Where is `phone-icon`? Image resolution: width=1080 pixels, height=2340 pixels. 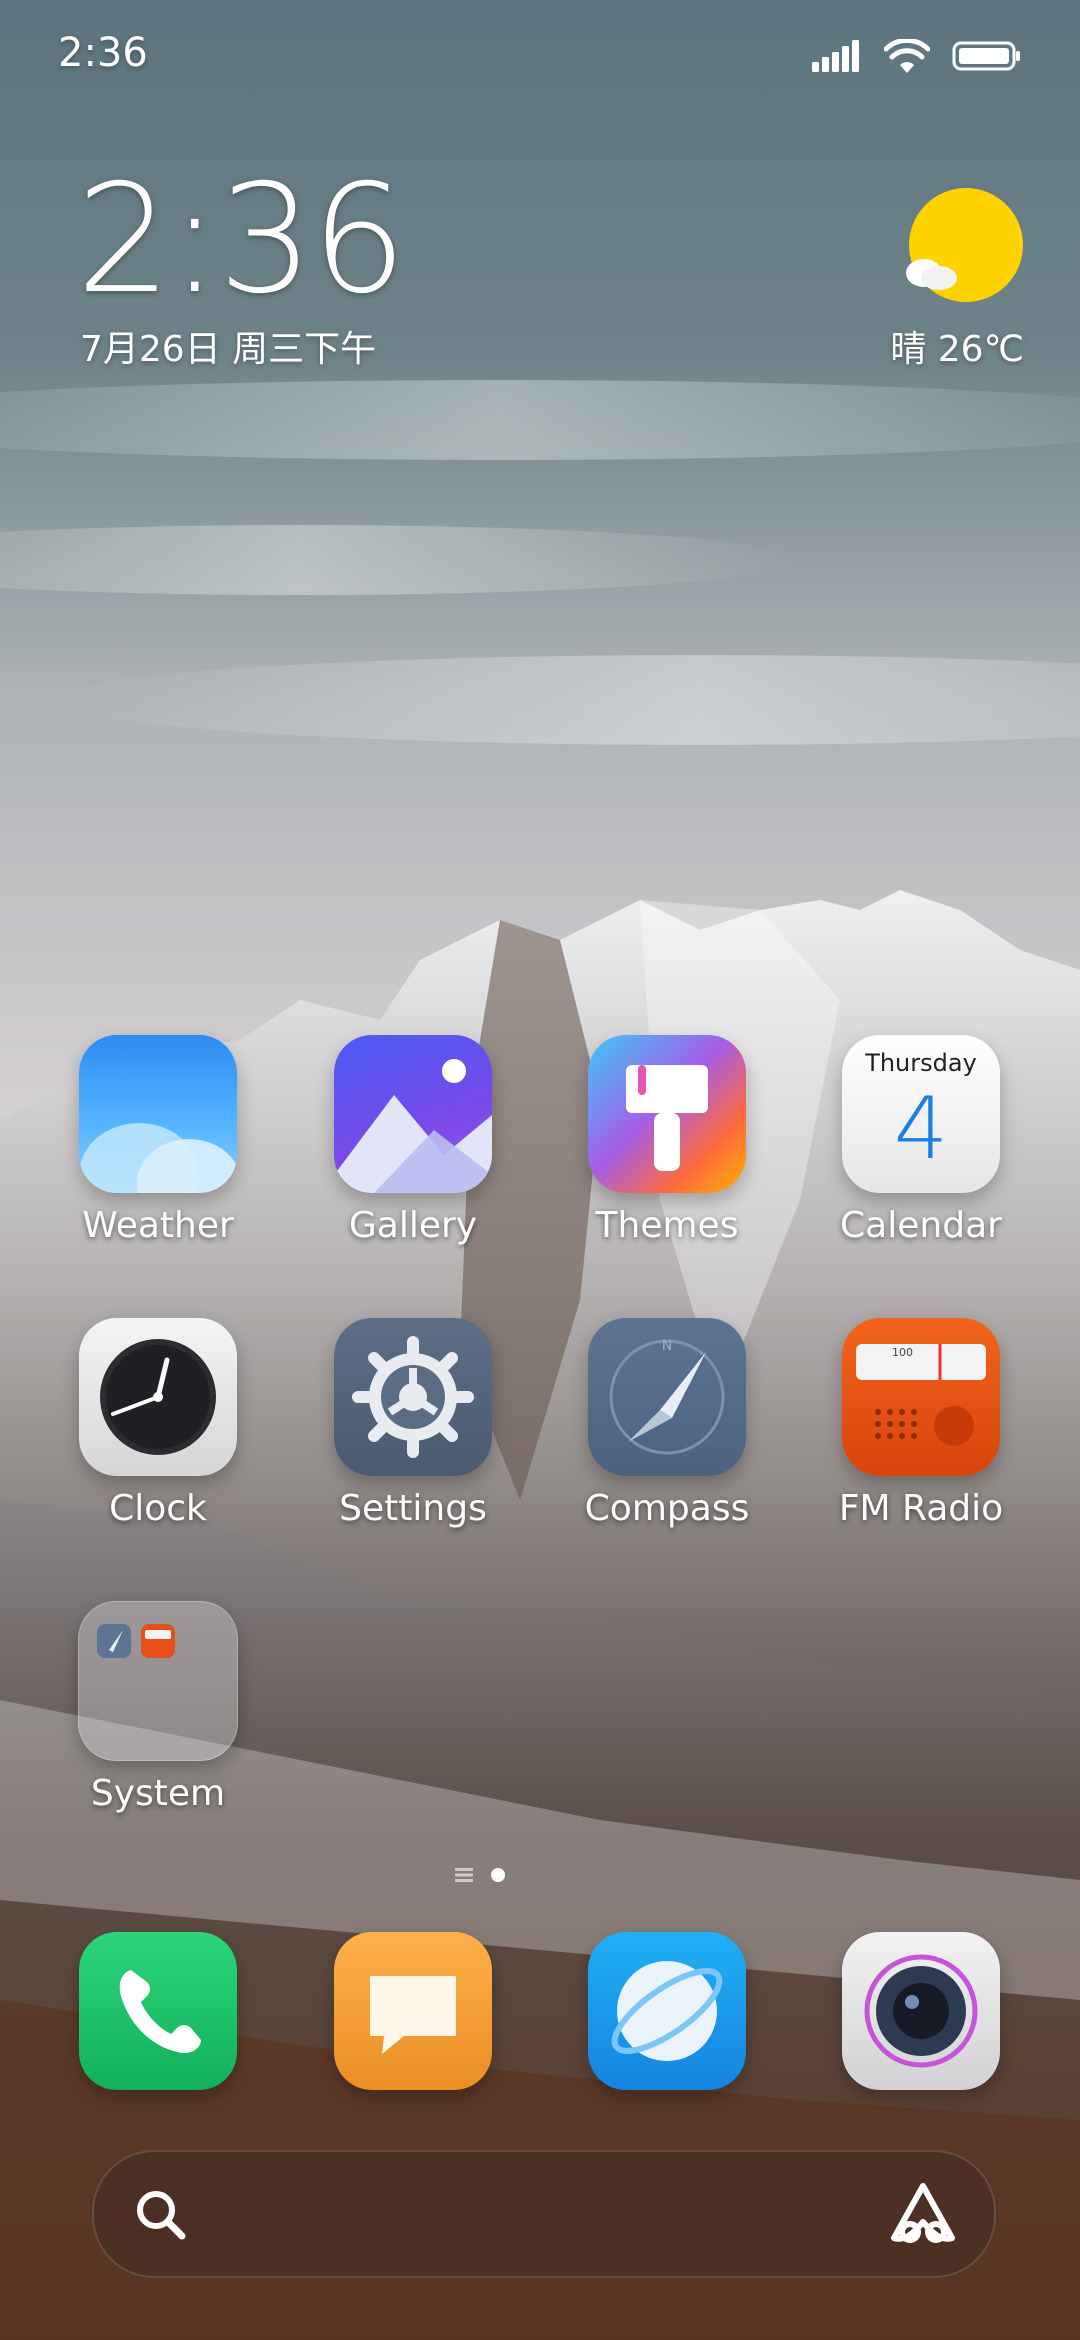 phone-icon is located at coordinates (158, 2011).